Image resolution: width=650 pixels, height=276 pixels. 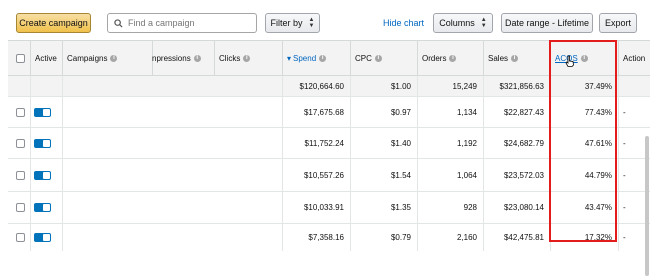 I want to click on header-sales-label: Sales, so click(x=498, y=58).